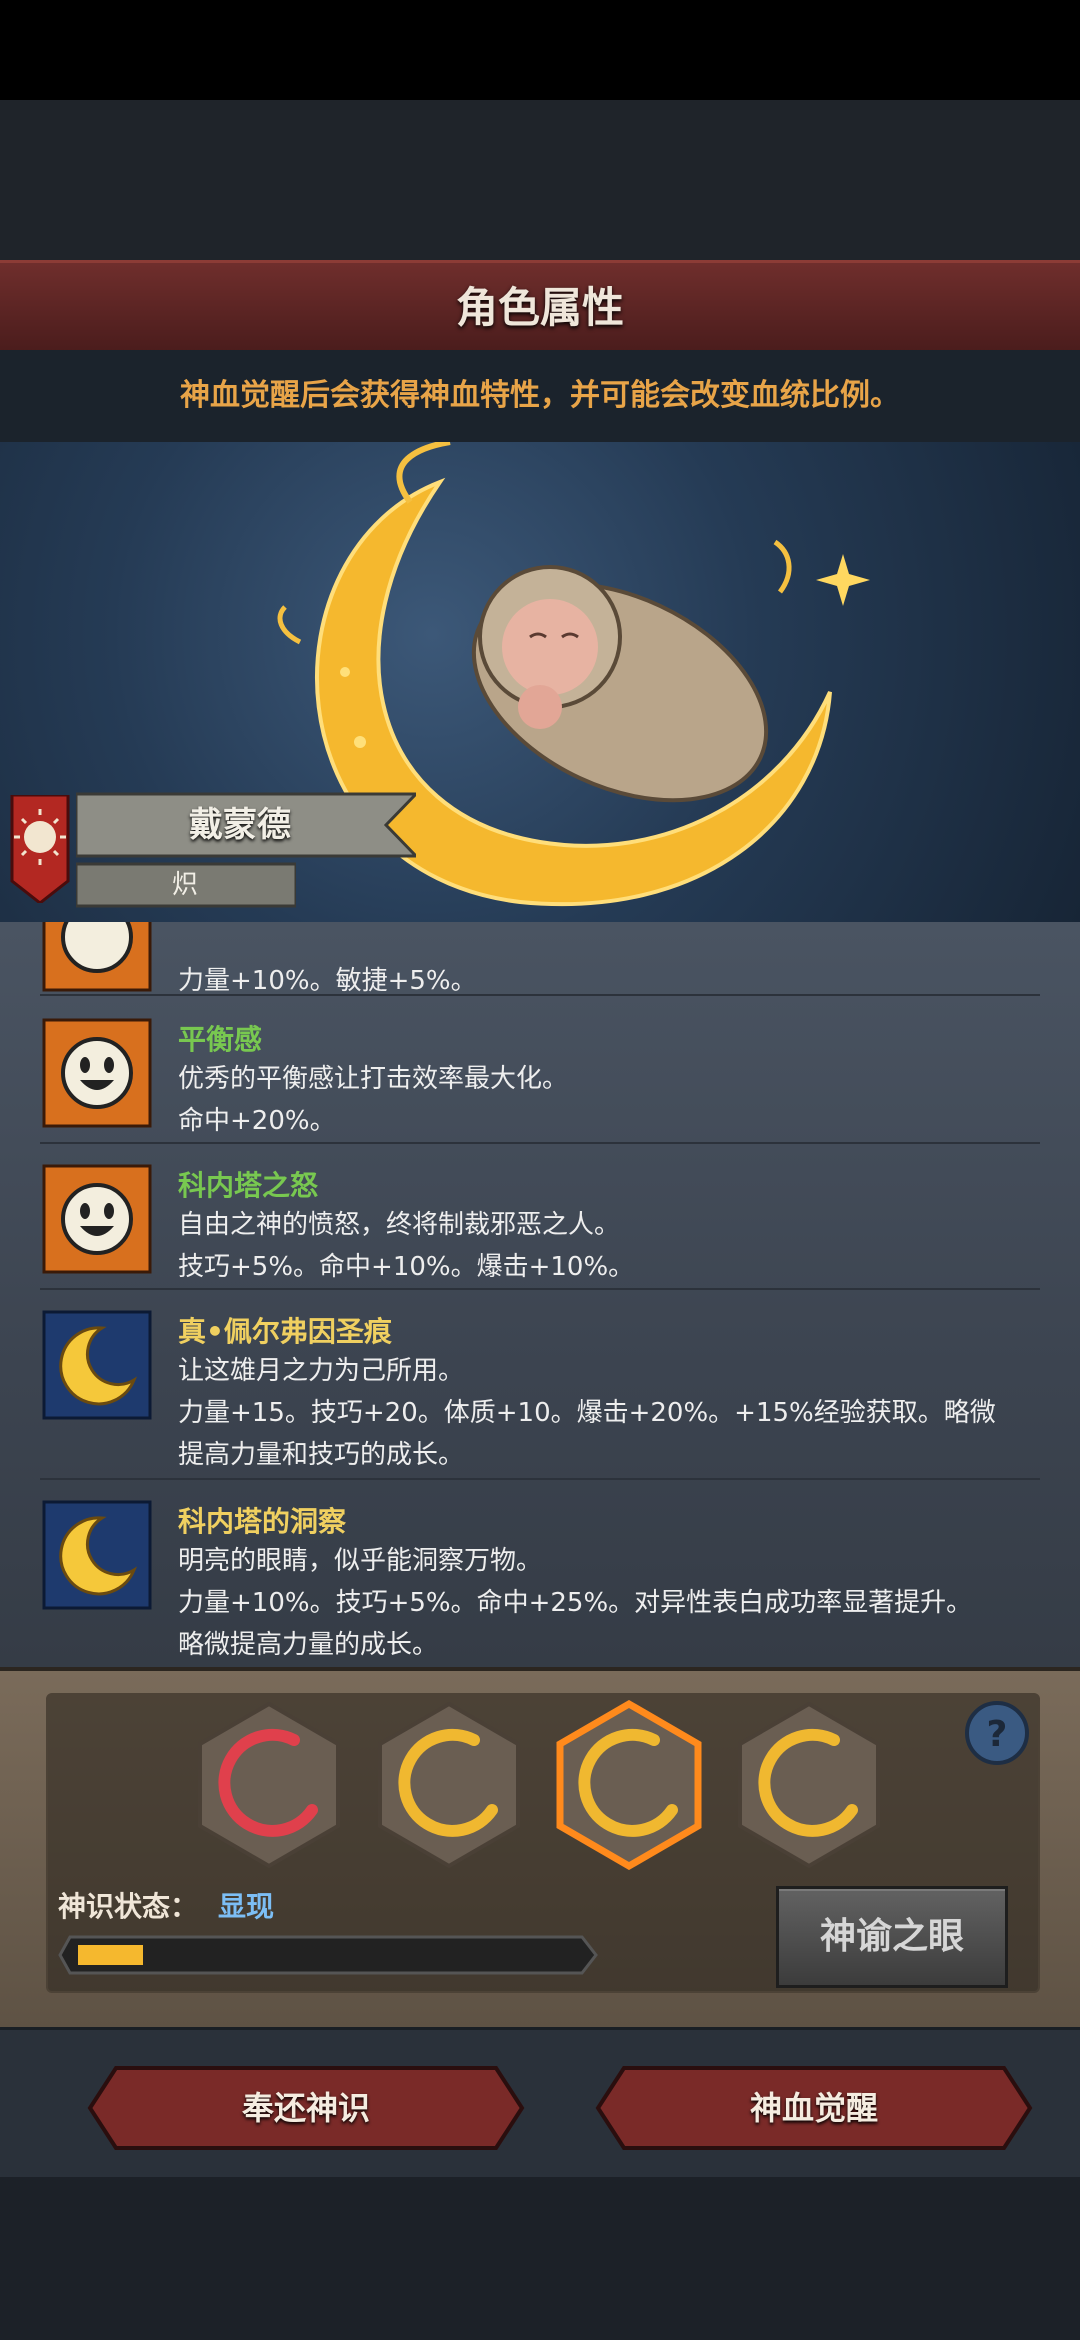 The height and width of the screenshot is (2340, 1080). I want to click on oracle-eye-button: 神谕之眼, so click(892, 1937).